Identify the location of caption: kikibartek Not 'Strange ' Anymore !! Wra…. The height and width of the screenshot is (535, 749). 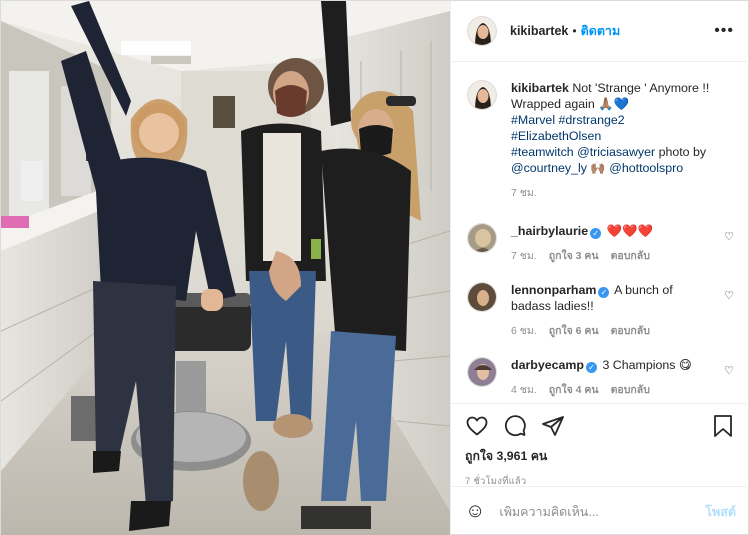
(600, 140).